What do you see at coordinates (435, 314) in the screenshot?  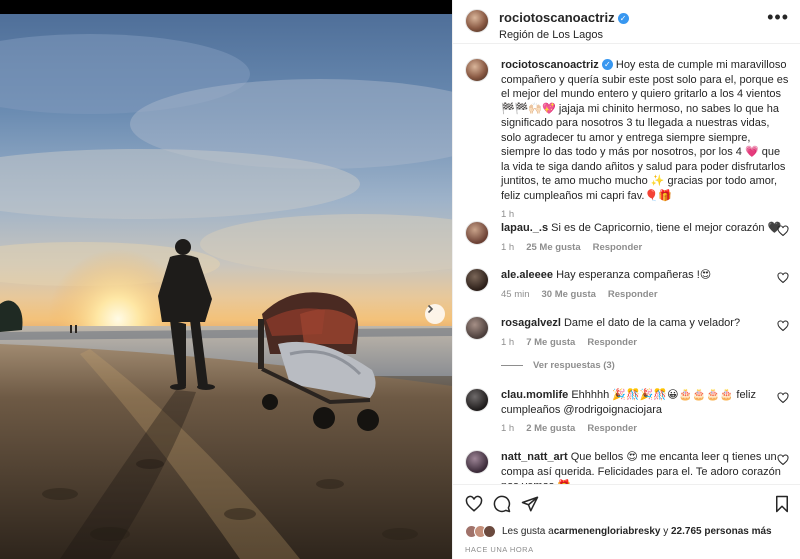 I see `next-photo-button` at bounding box center [435, 314].